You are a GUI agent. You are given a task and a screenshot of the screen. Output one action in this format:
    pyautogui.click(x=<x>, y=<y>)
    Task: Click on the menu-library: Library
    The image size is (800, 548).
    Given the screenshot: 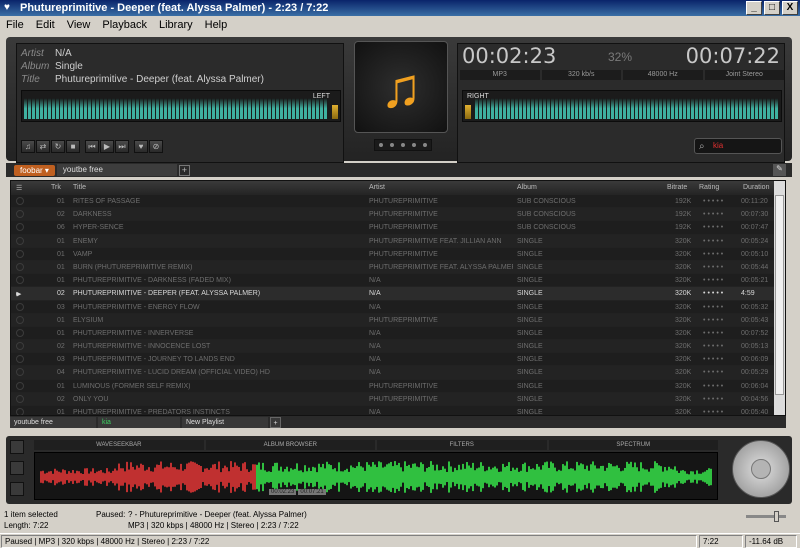 What is the action you would take?
    pyautogui.click(x=176, y=25)
    